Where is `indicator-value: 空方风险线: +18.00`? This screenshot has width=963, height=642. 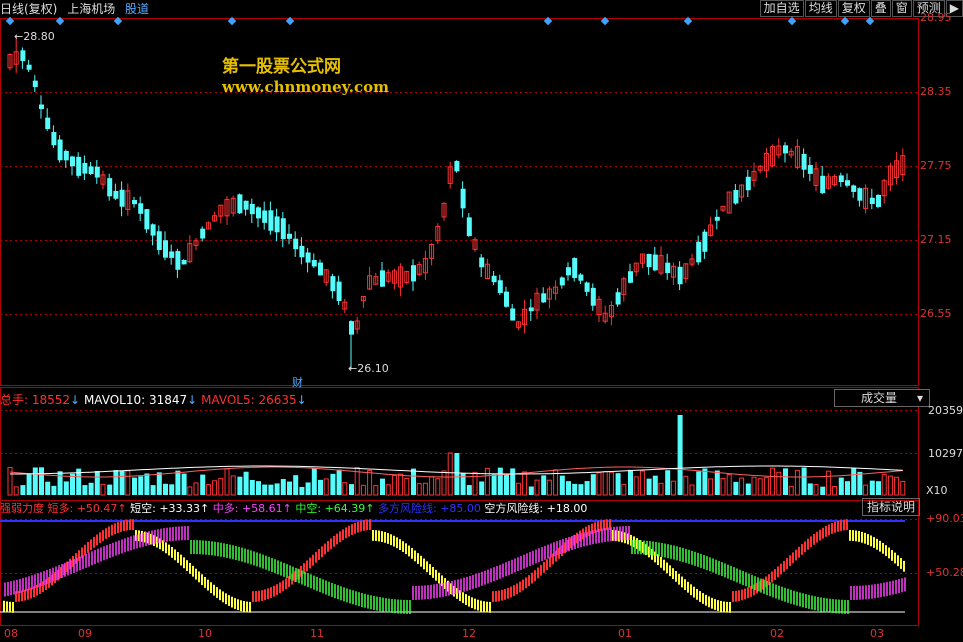
indicator-value: 空方风险线: +18.00 is located at coordinates (534, 508).